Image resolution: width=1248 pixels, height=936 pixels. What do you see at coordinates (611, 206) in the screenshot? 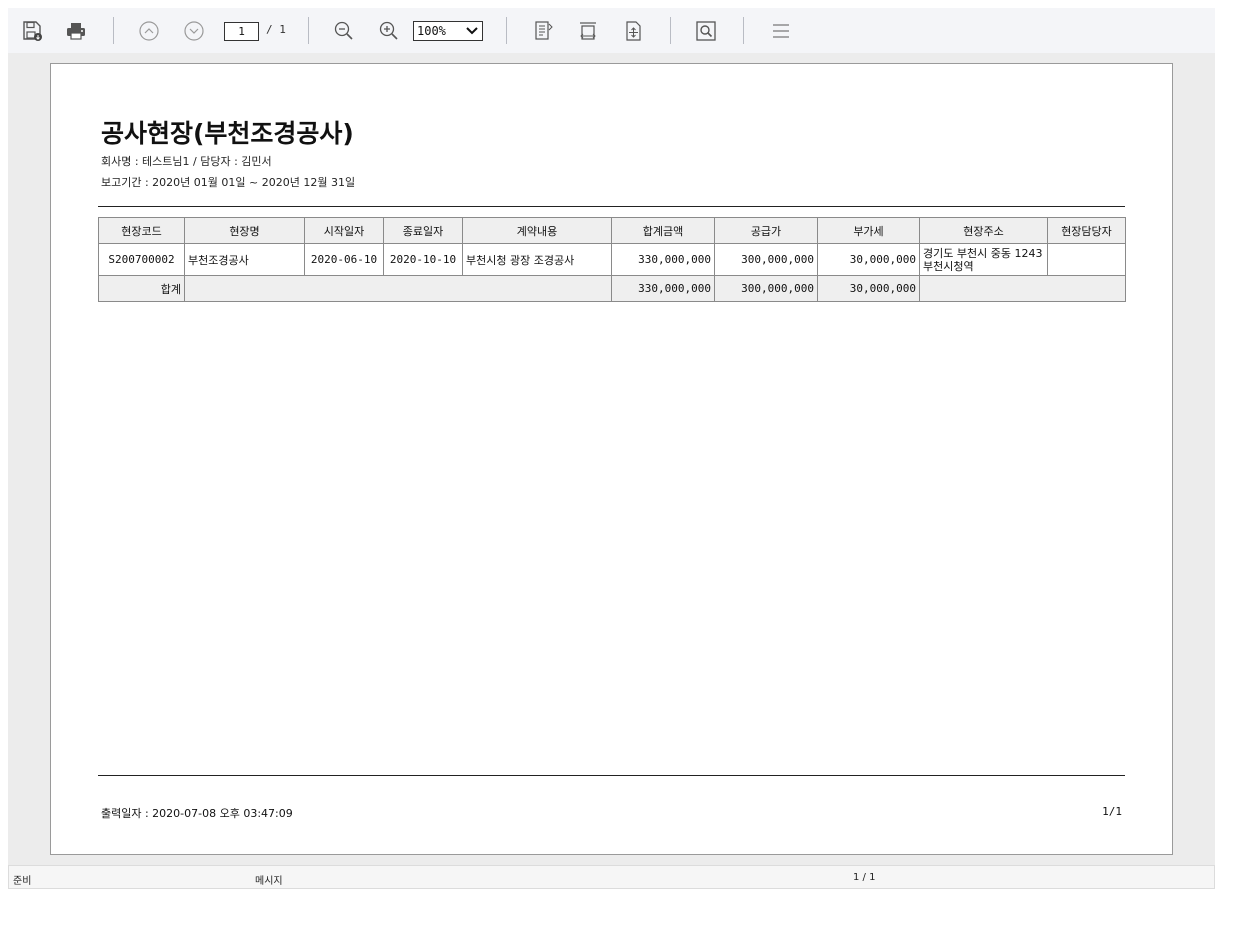
I see `header-rule` at bounding box center [611, 206].